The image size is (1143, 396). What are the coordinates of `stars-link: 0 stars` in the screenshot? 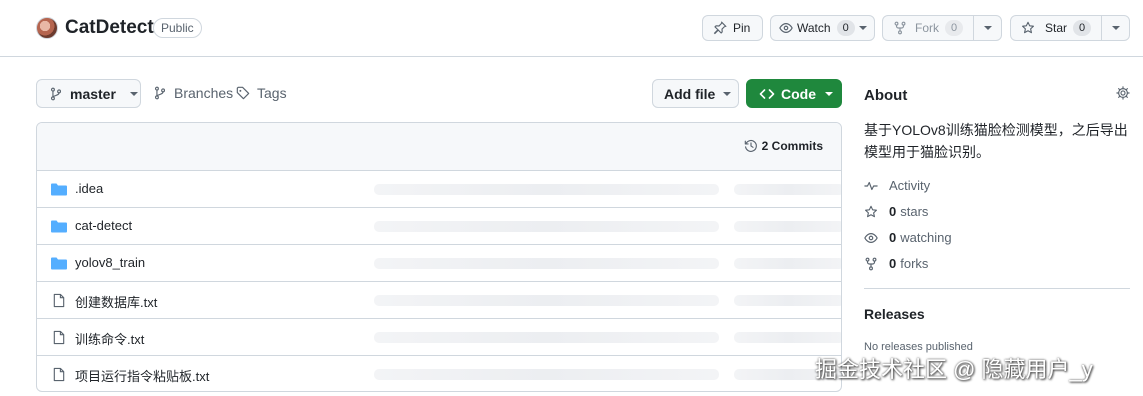 It's located at (896, 211).